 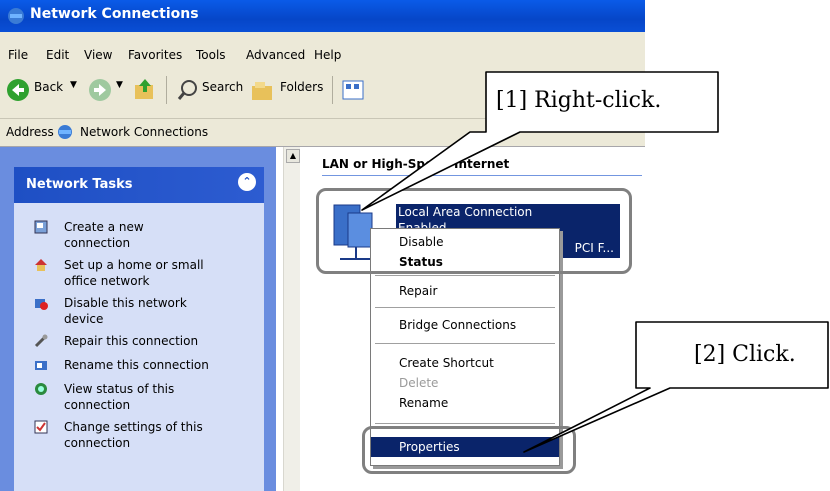 What do you see at coordinates (579, 100) in the screenshot?
I see `callout-1-text: [1] Right-click.` at bounding box center [579, 100].